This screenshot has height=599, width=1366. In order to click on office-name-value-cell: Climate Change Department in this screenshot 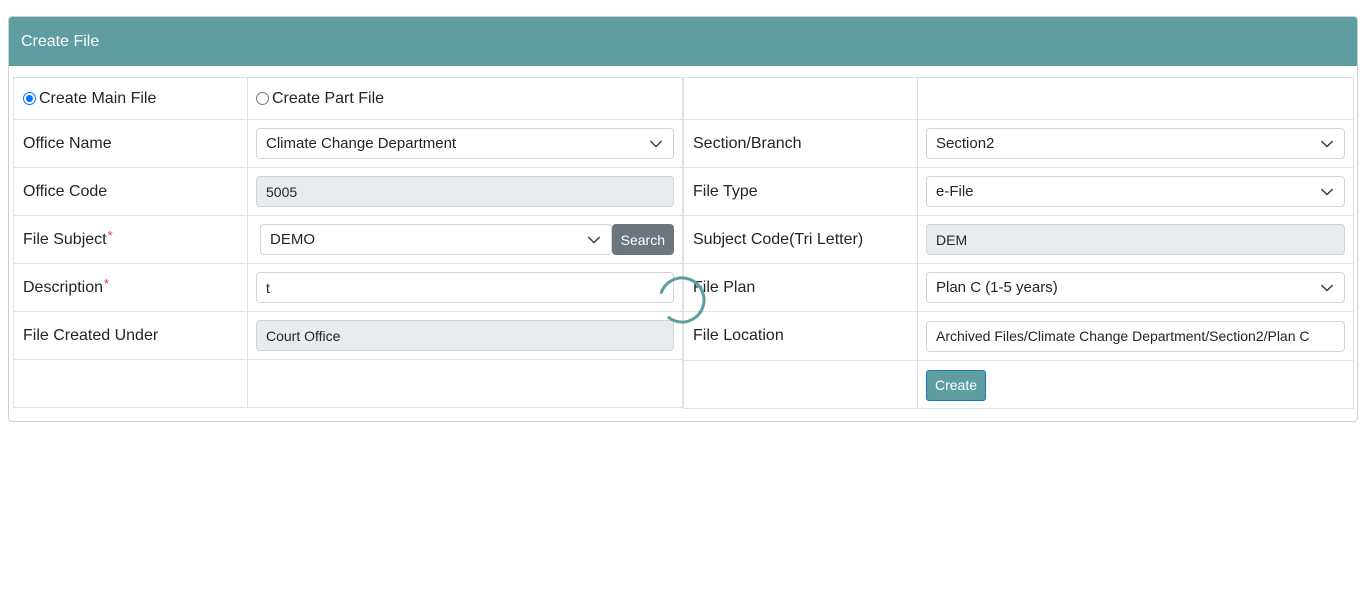, I will do `click(465, 143)`.